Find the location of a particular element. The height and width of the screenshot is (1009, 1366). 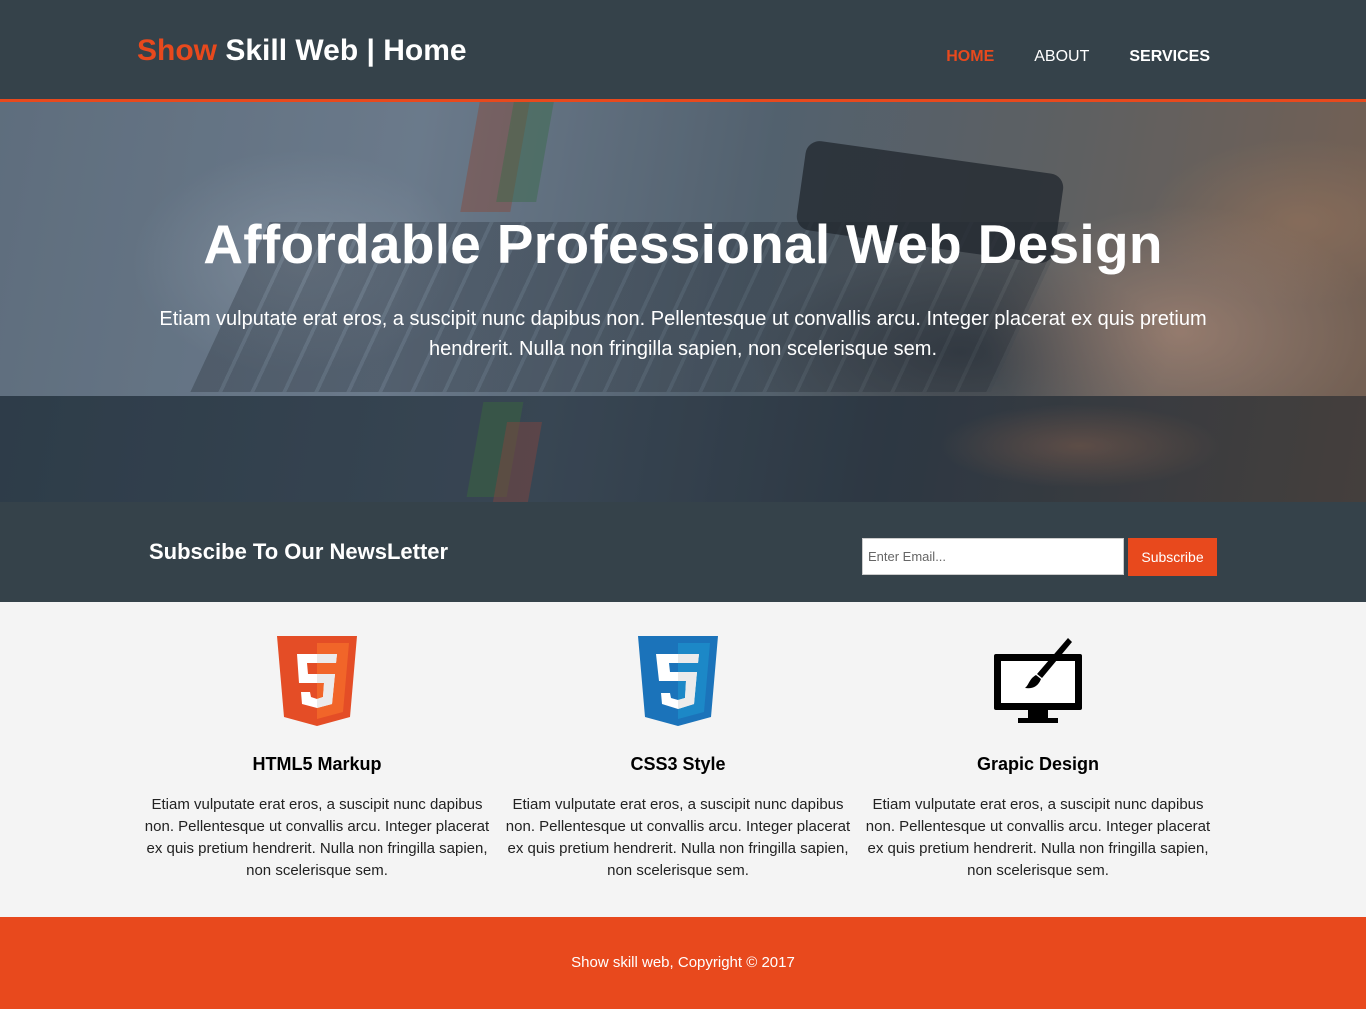

nav-item-about: ABOUT is located at coordinates (1061, 57).